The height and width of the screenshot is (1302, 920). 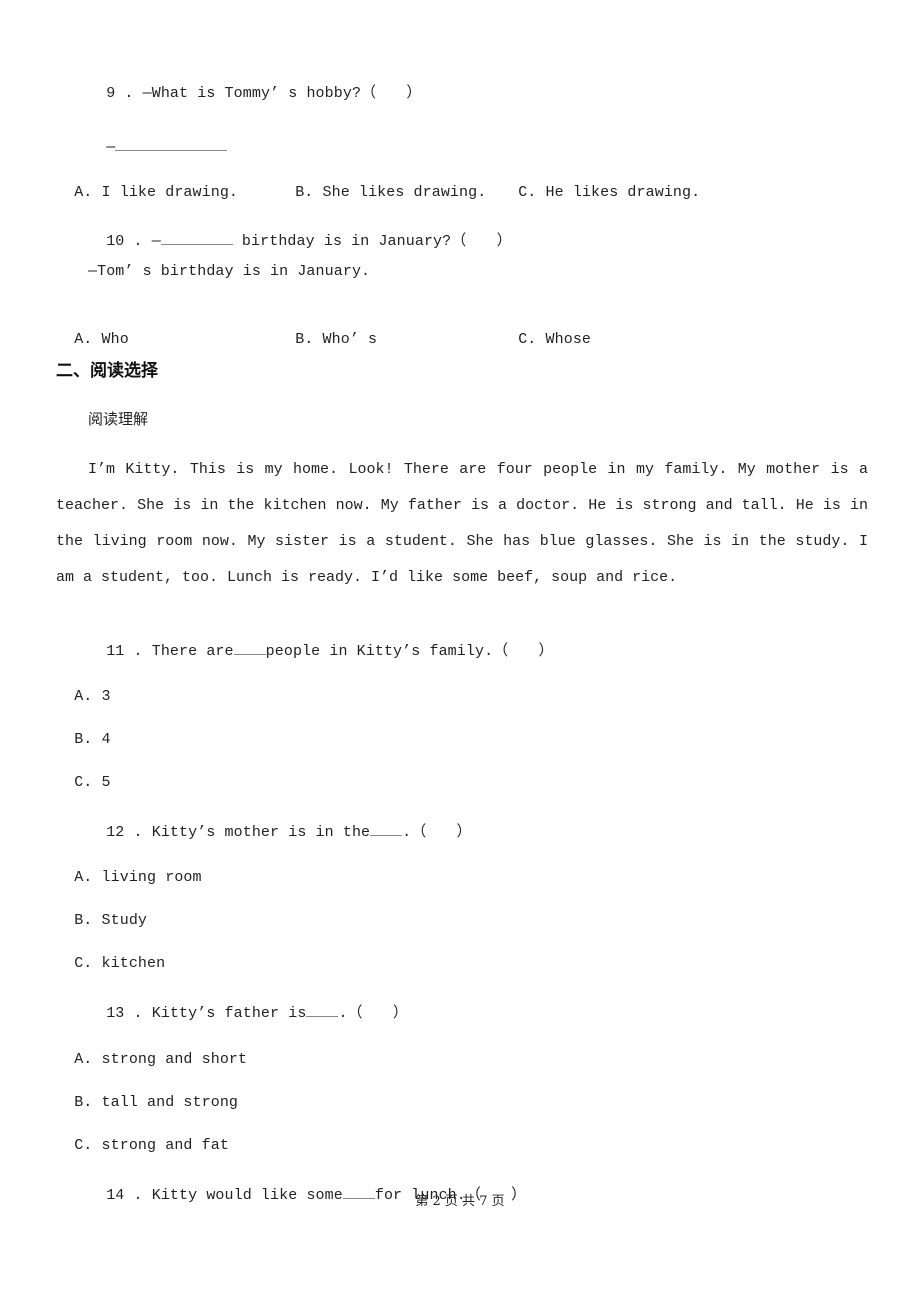 What do you see at coordinates (460, 1201) in the screenshot?
I see `page-number: 第 2 页 共 7 页` at bounding box center [460, 1201].